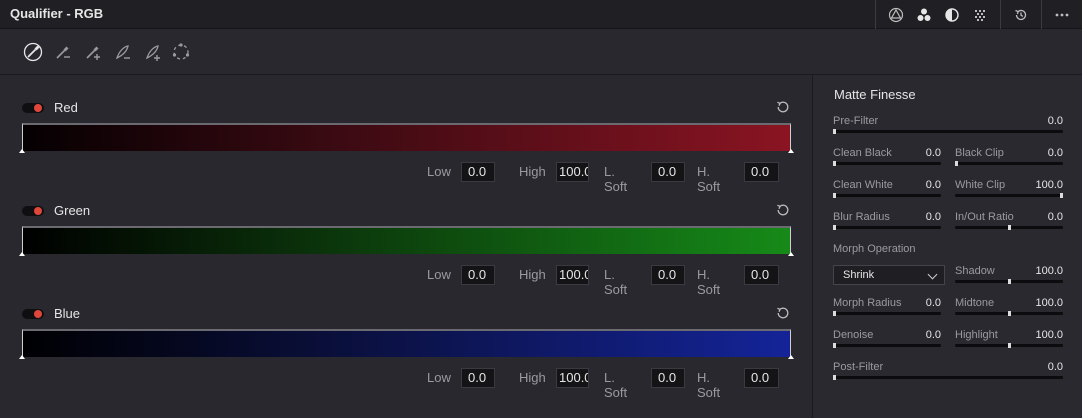 Image resolution: width=1082 pixels, height=418 pixels. I want to click on more-icon, so click(1062, 14).